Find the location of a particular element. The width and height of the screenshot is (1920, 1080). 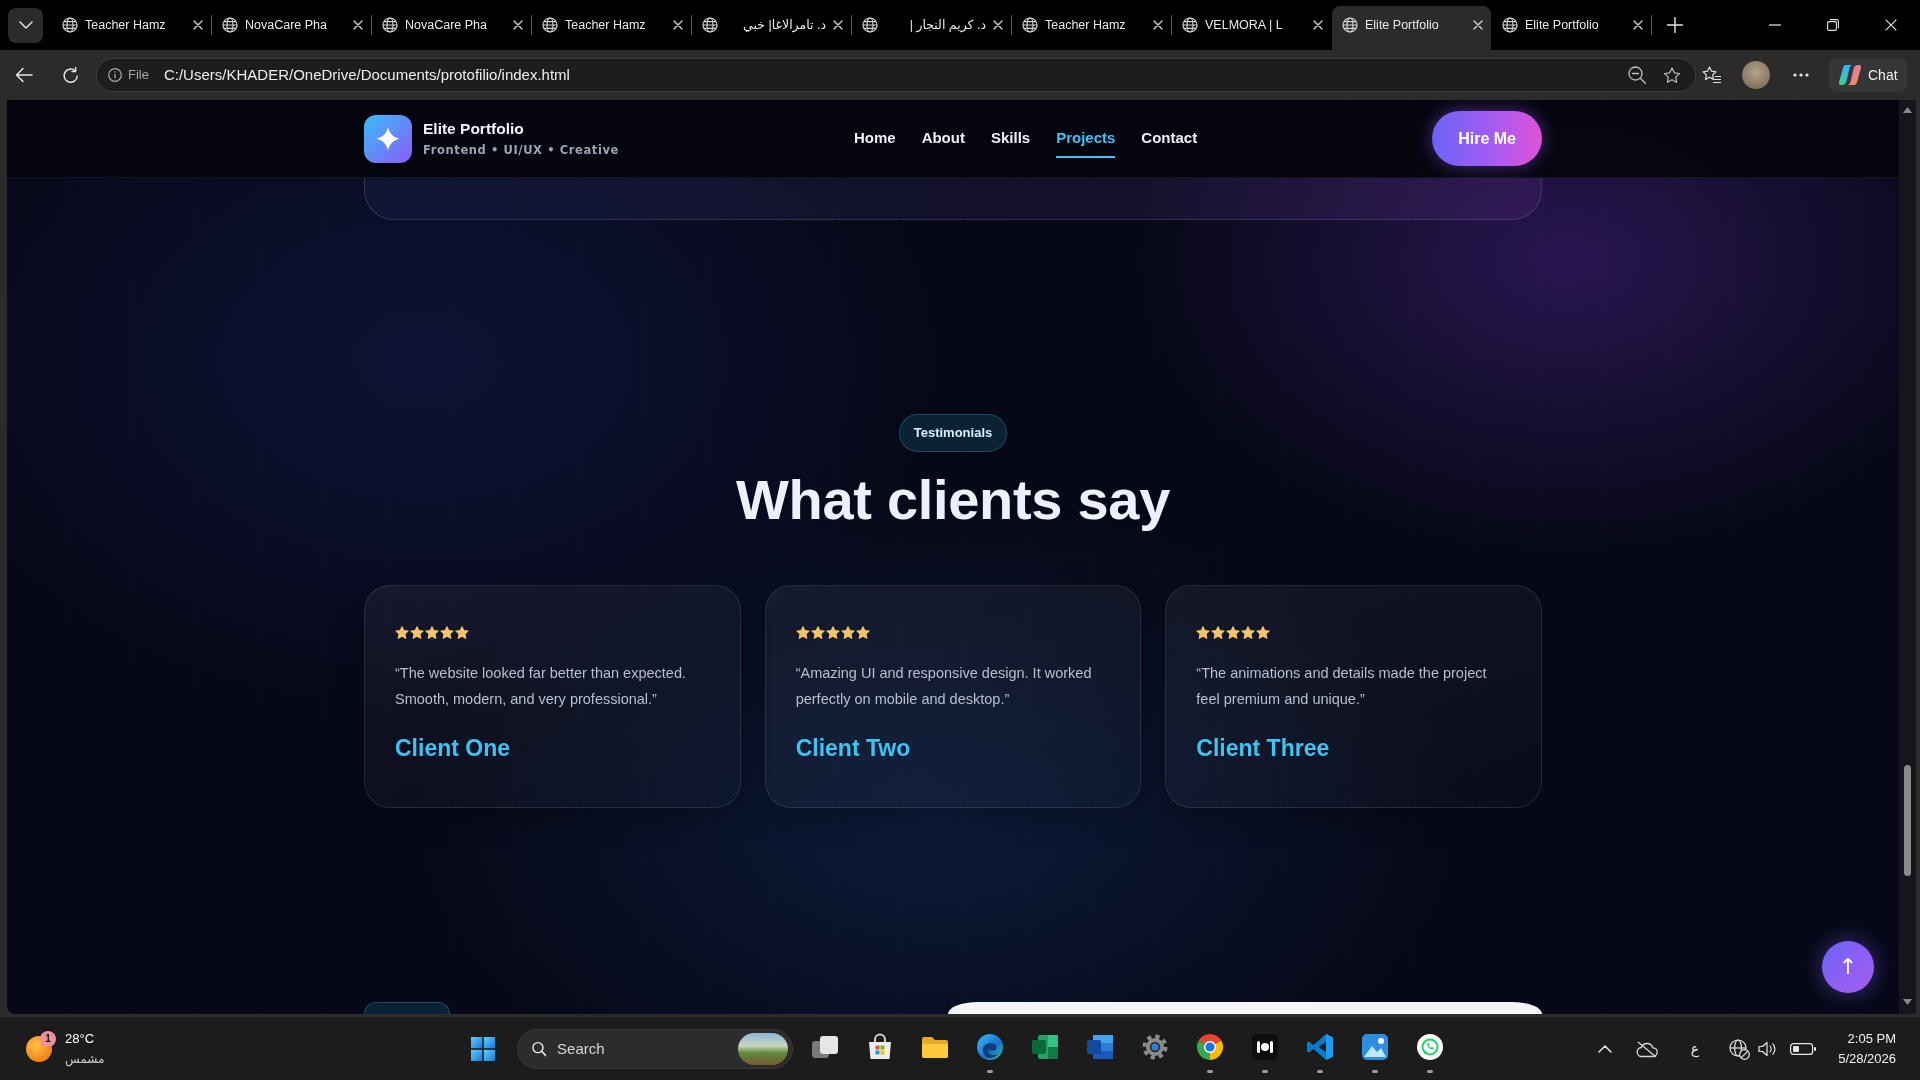

profile-avatar is located at coordinates (1756, 75).